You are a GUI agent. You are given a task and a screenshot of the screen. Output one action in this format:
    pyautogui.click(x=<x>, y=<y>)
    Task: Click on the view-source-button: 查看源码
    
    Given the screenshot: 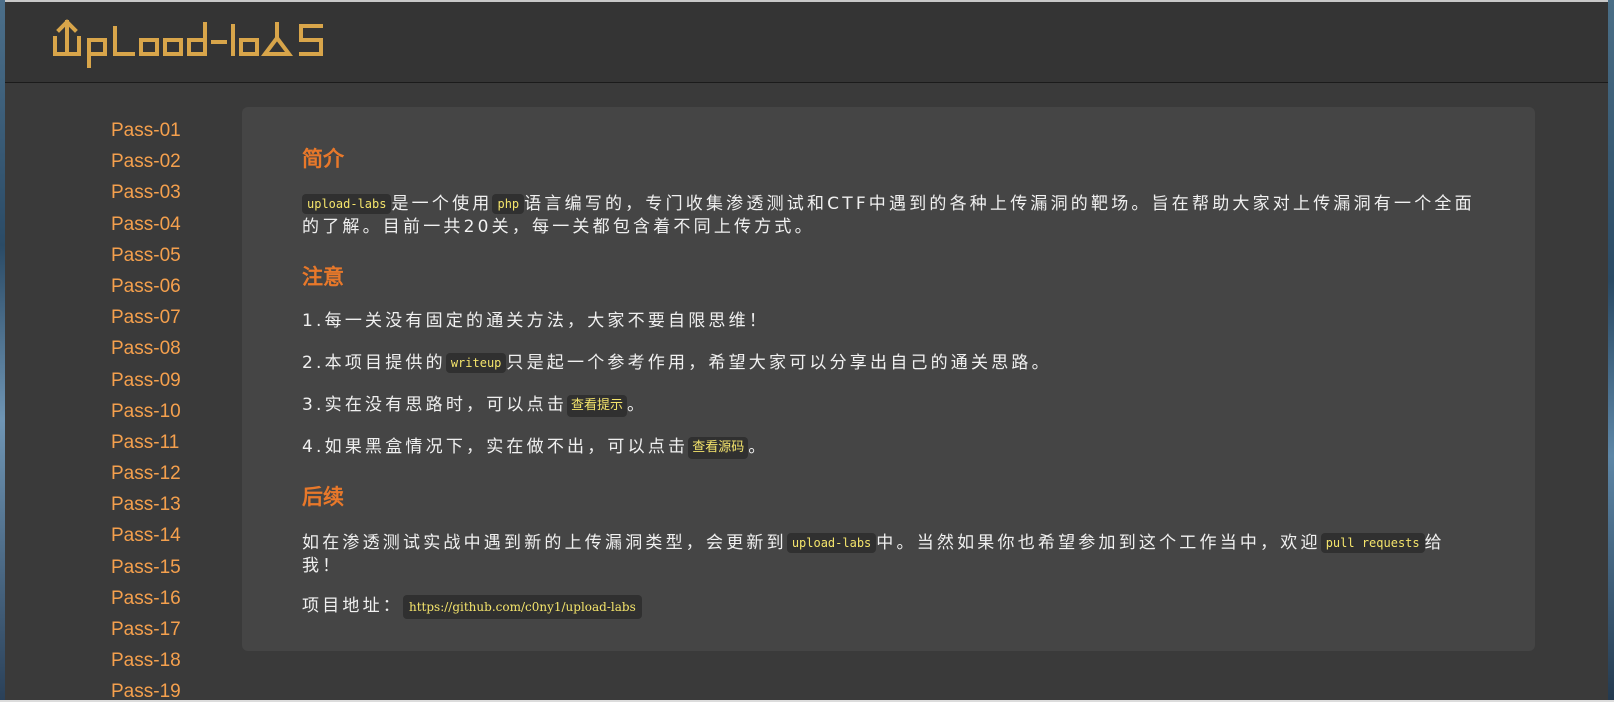 What is the action you would take?
    pyautogui.click(x=718, y=448)
    